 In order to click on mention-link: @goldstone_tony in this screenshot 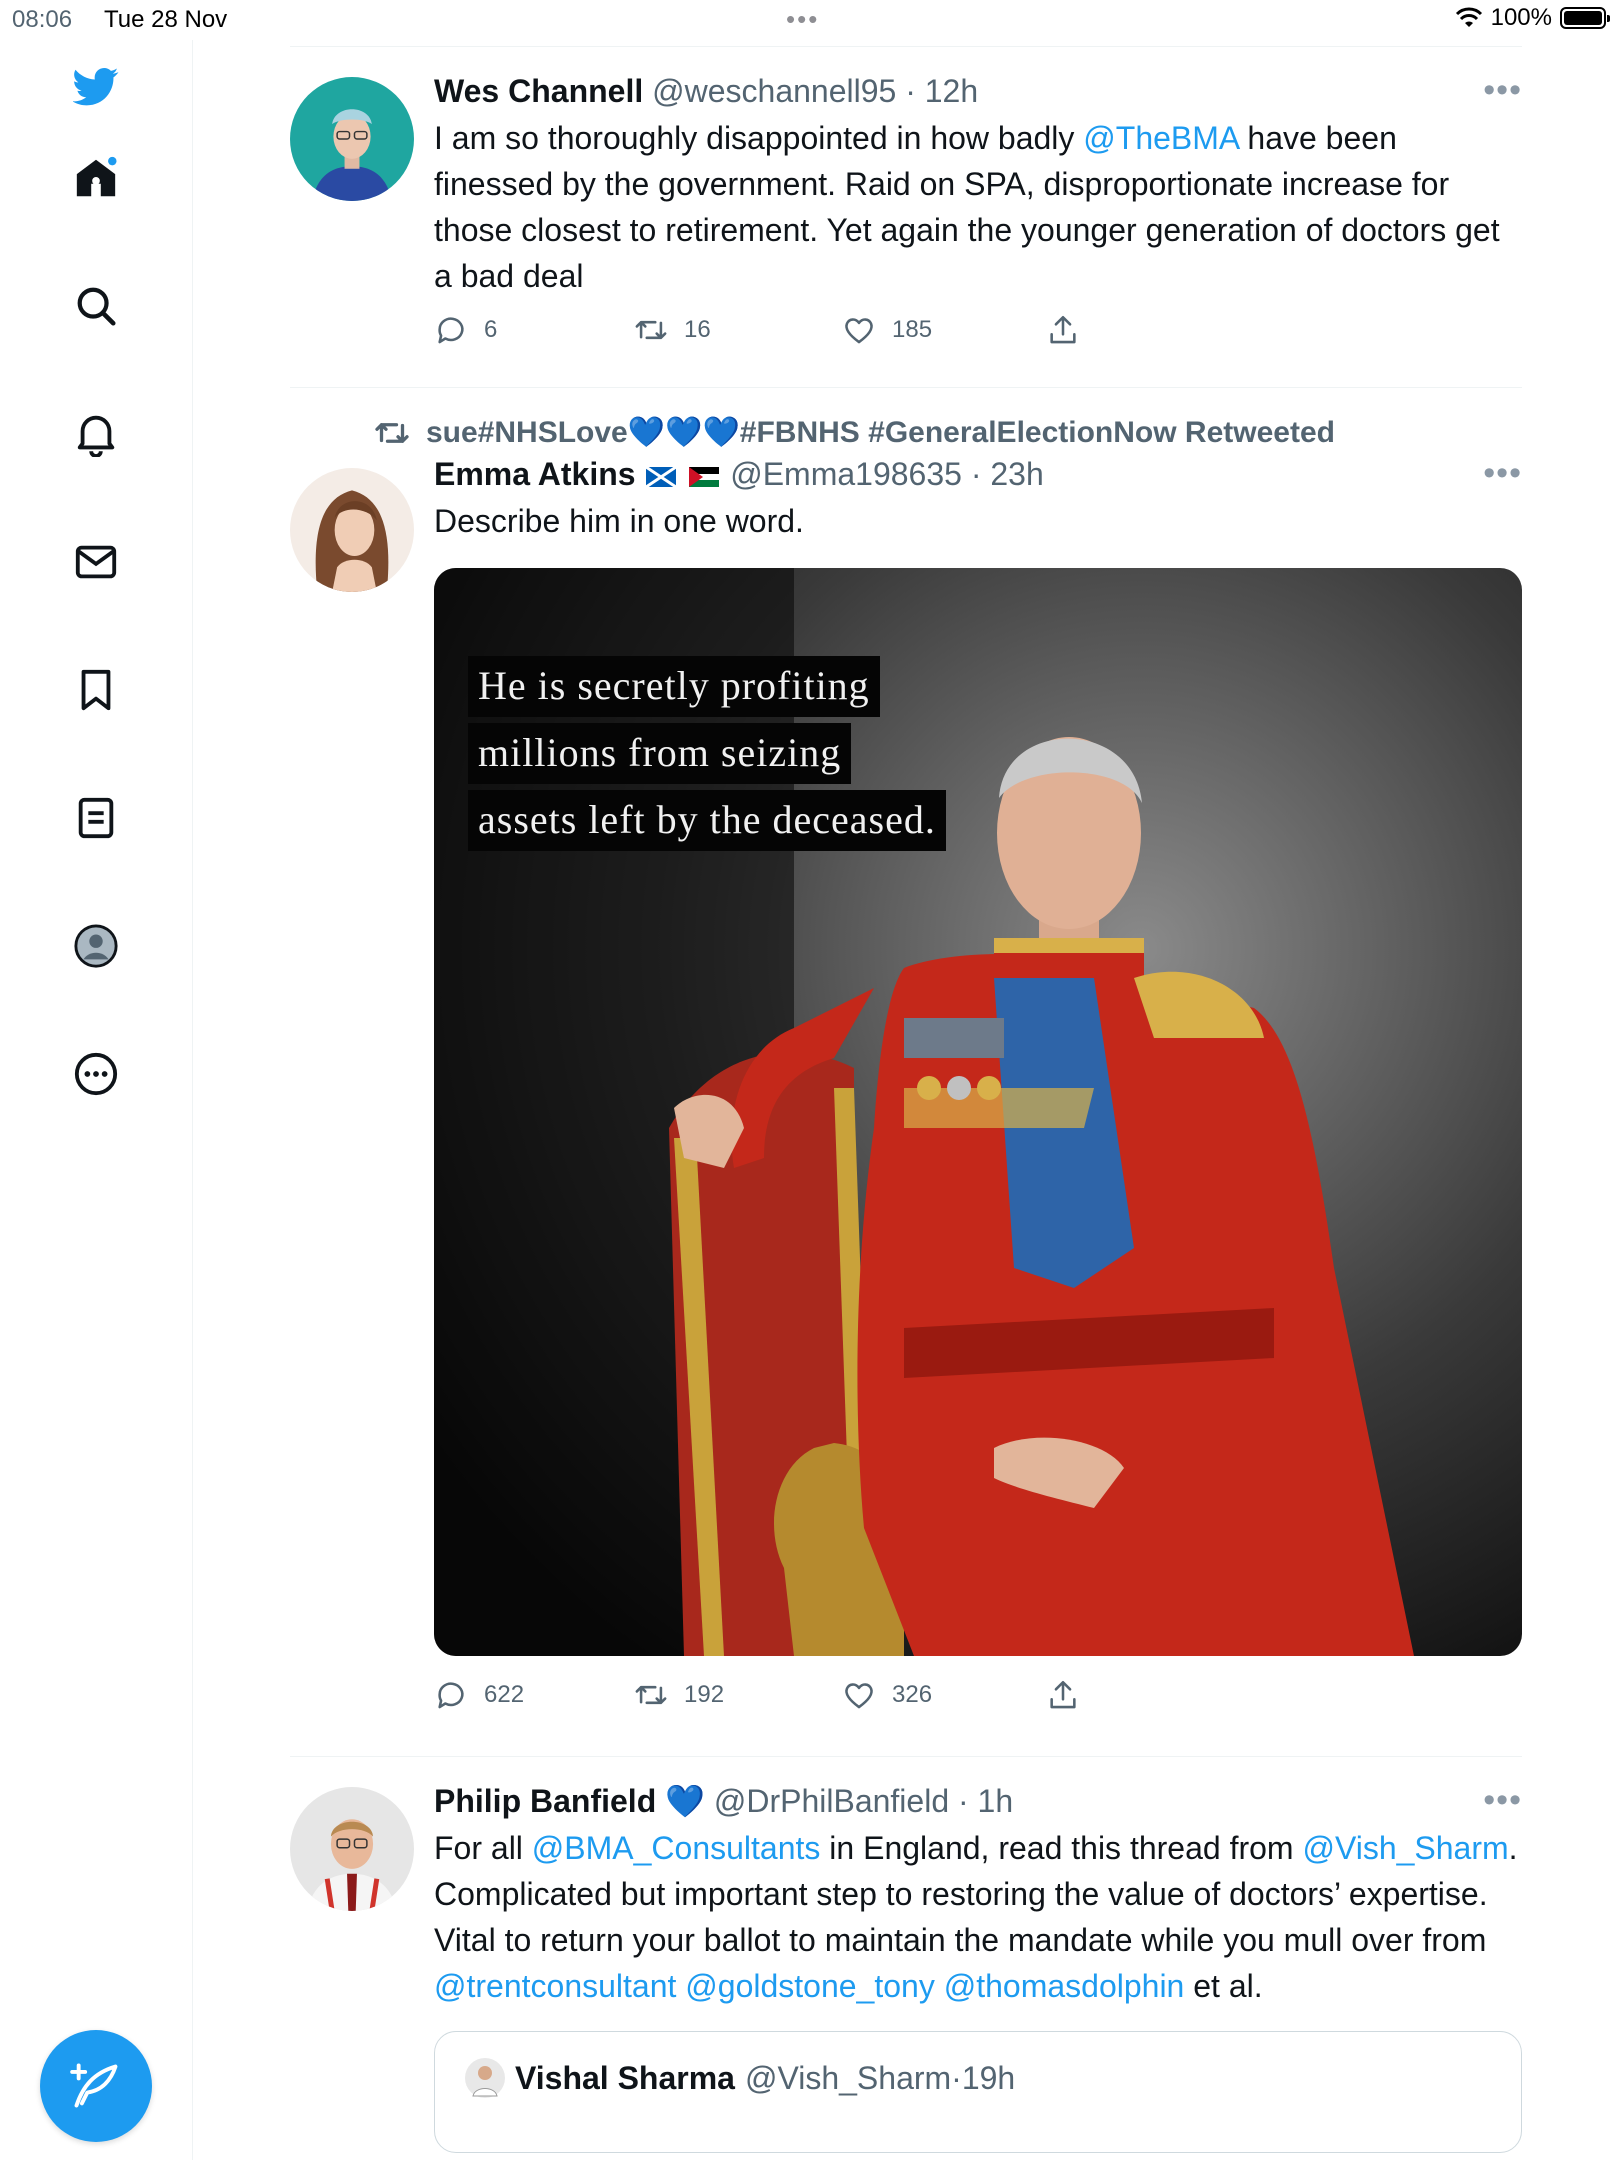, I will do `click(810, 1986)`.